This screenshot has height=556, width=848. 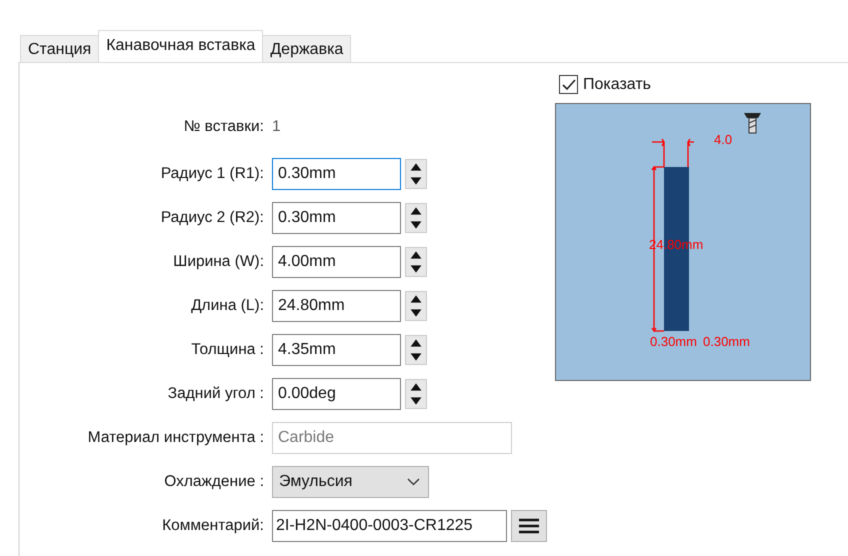 I want to click on checkbox-label: Показать, so click(x=617, y=85).